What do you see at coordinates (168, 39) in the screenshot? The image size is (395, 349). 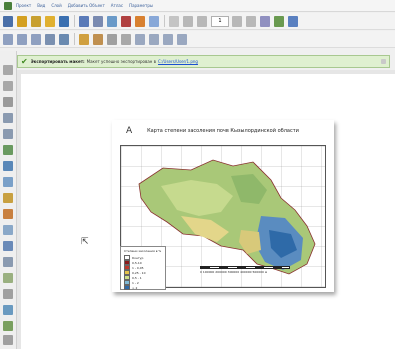 I see `distribute-icon` at bounding box center [168, 39].